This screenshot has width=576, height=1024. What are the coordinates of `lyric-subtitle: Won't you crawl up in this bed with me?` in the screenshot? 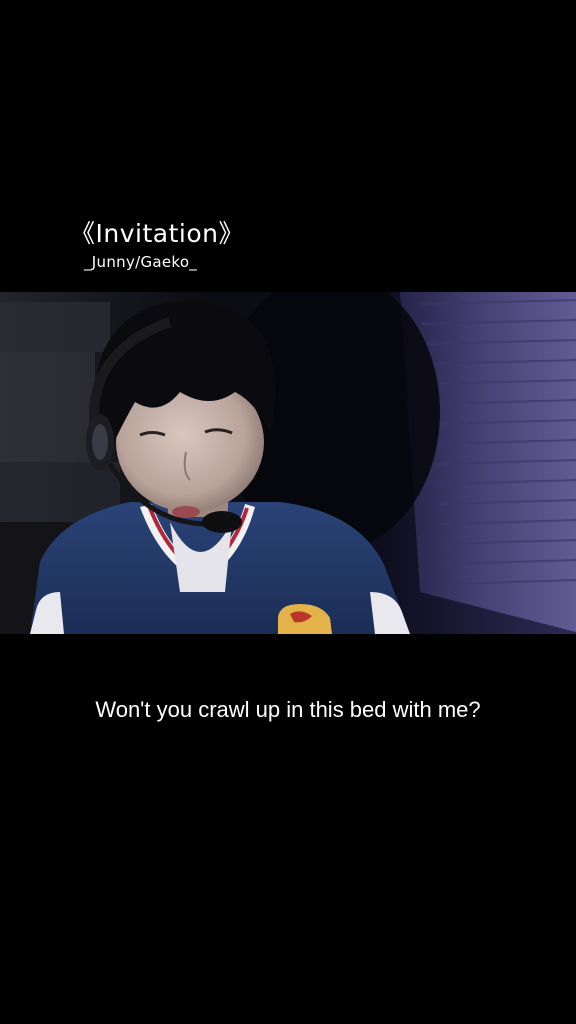 It's located at (288, 709).